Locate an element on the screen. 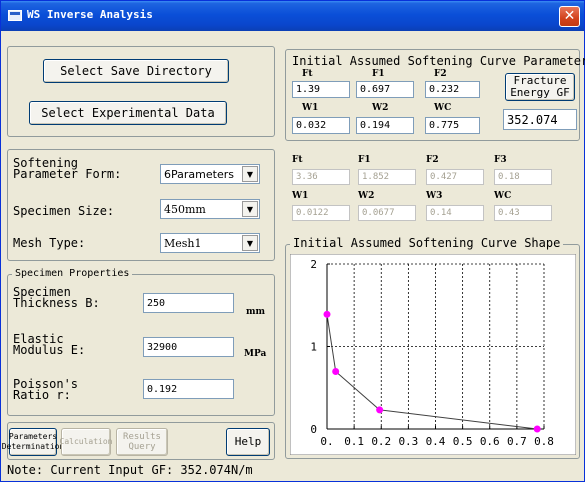 The image size is (585, 482). result-w1: 0.0122 is located at coordinates (321, 213).